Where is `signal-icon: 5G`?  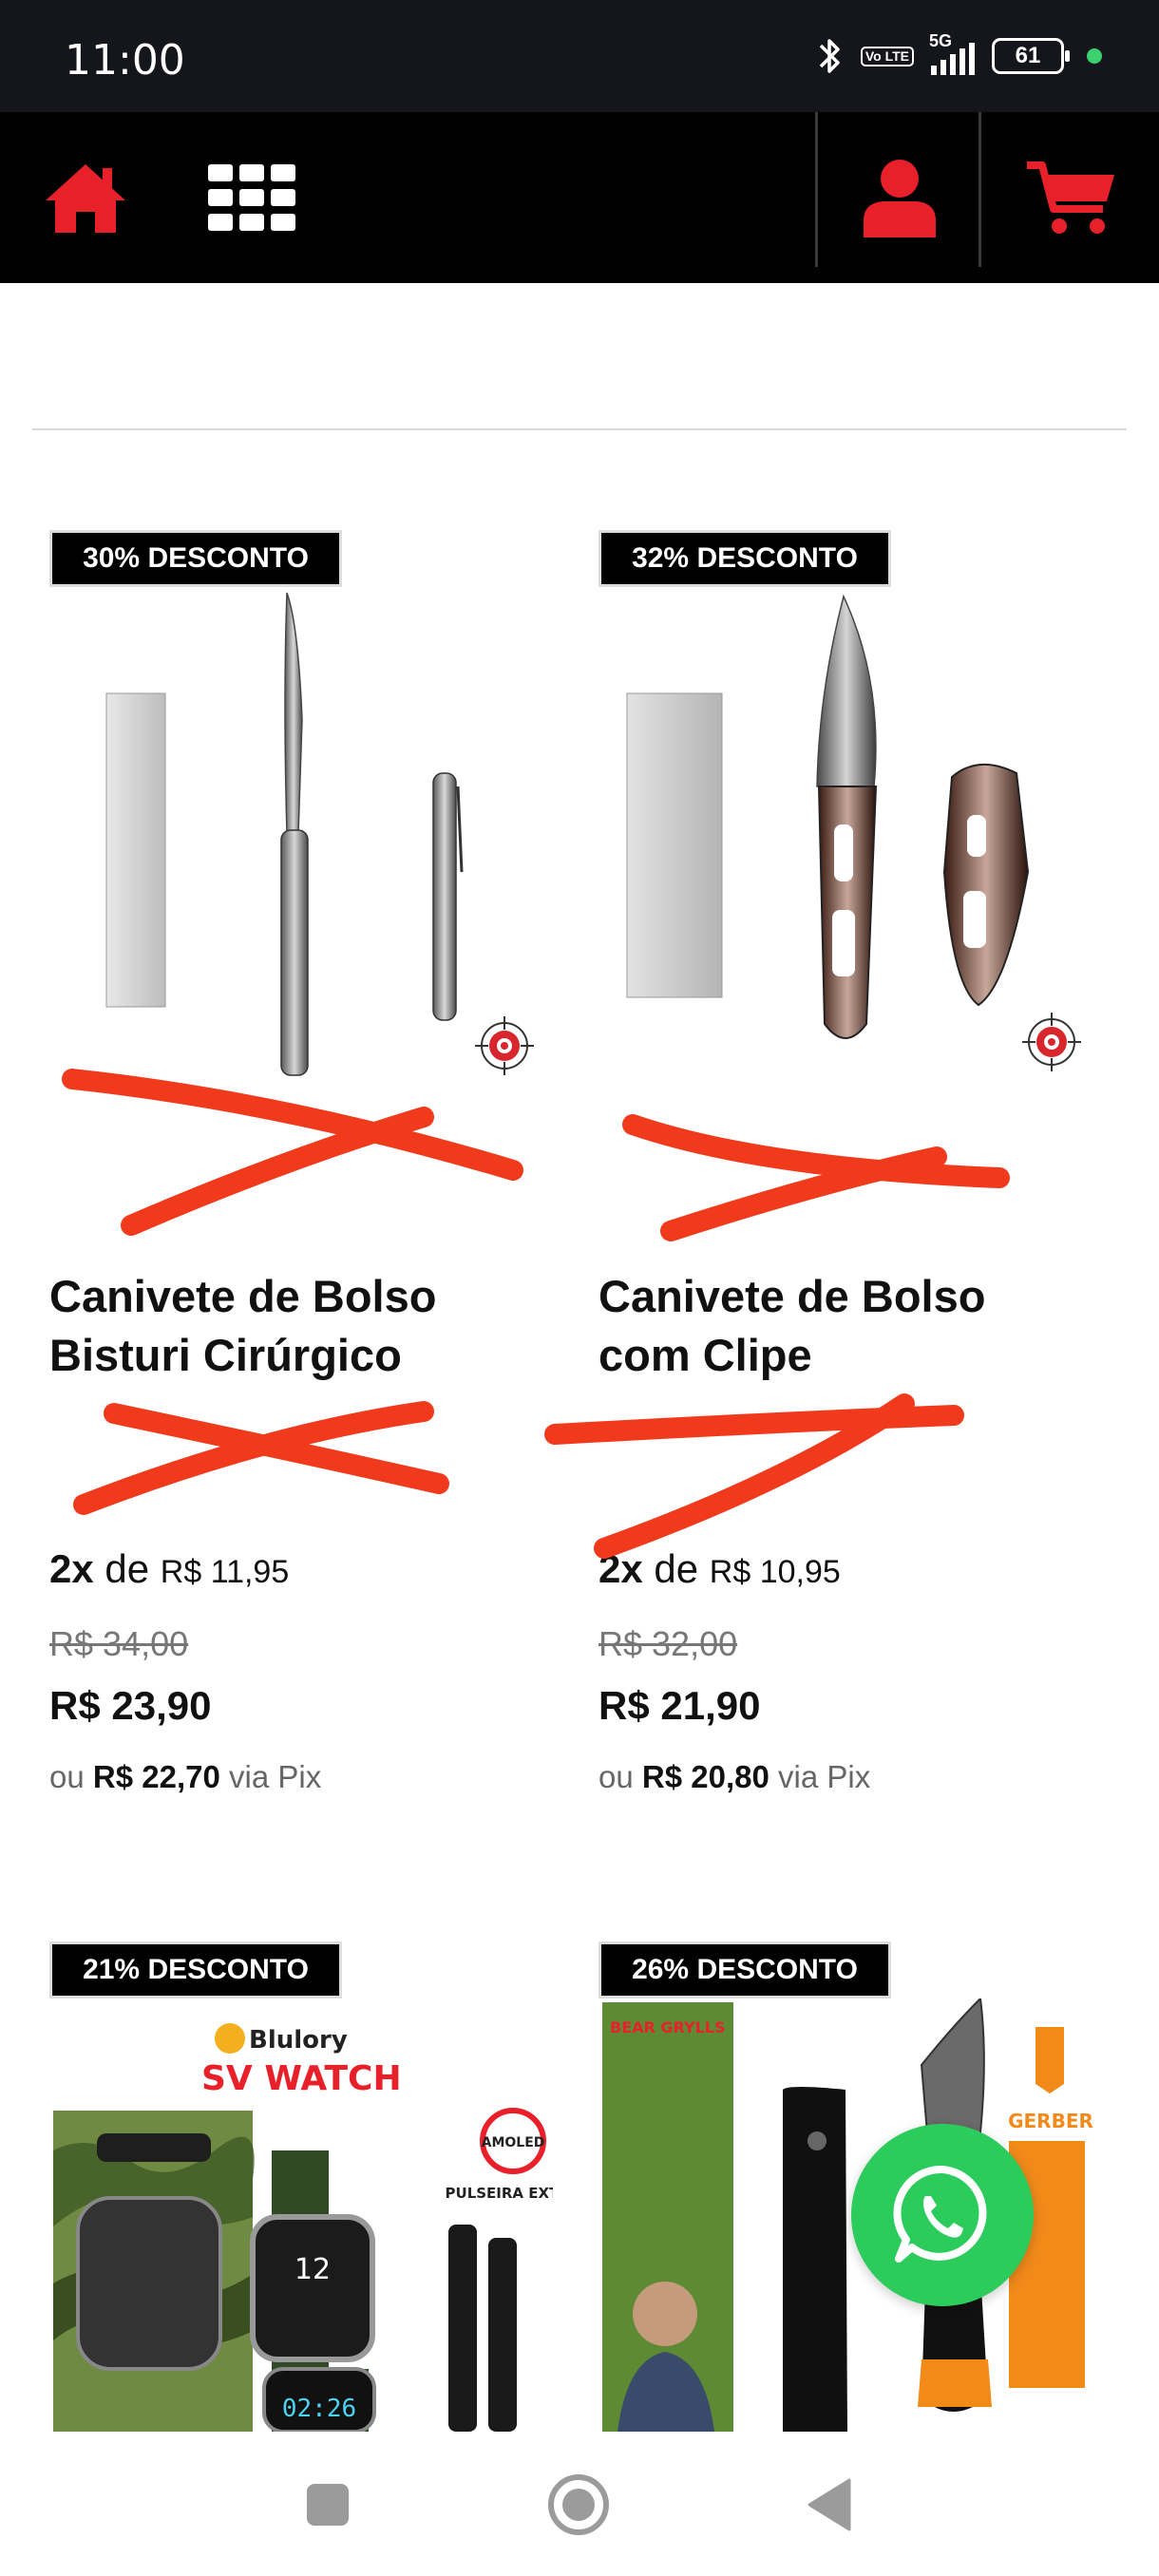 signal-icon: 5G is located at coordinates (952, 53).